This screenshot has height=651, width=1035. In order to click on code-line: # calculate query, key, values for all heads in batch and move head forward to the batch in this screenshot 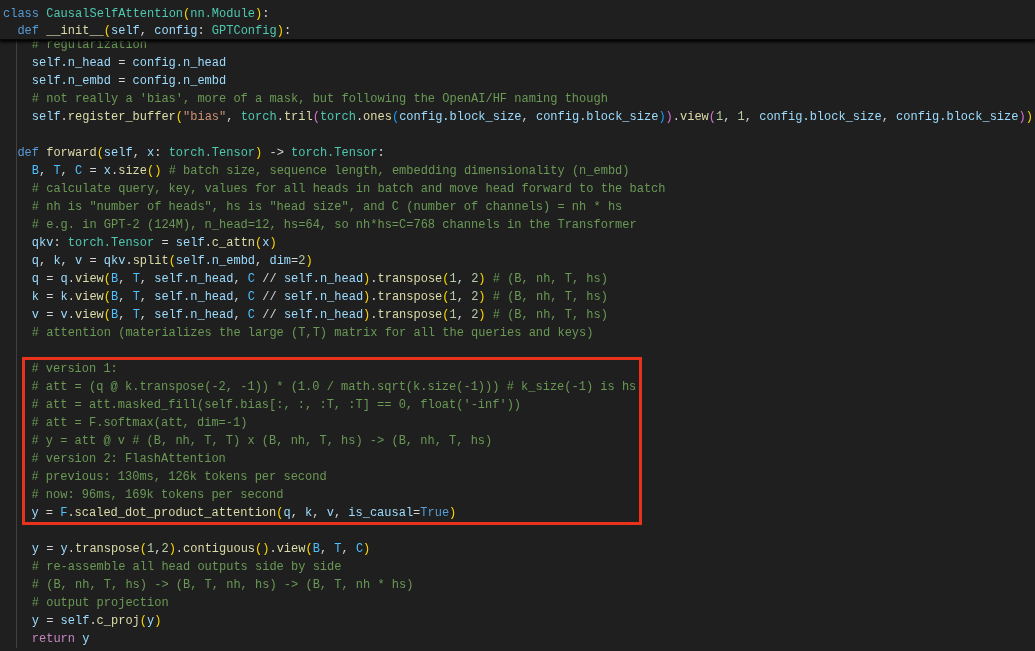, I will do `click(348, 189)`.